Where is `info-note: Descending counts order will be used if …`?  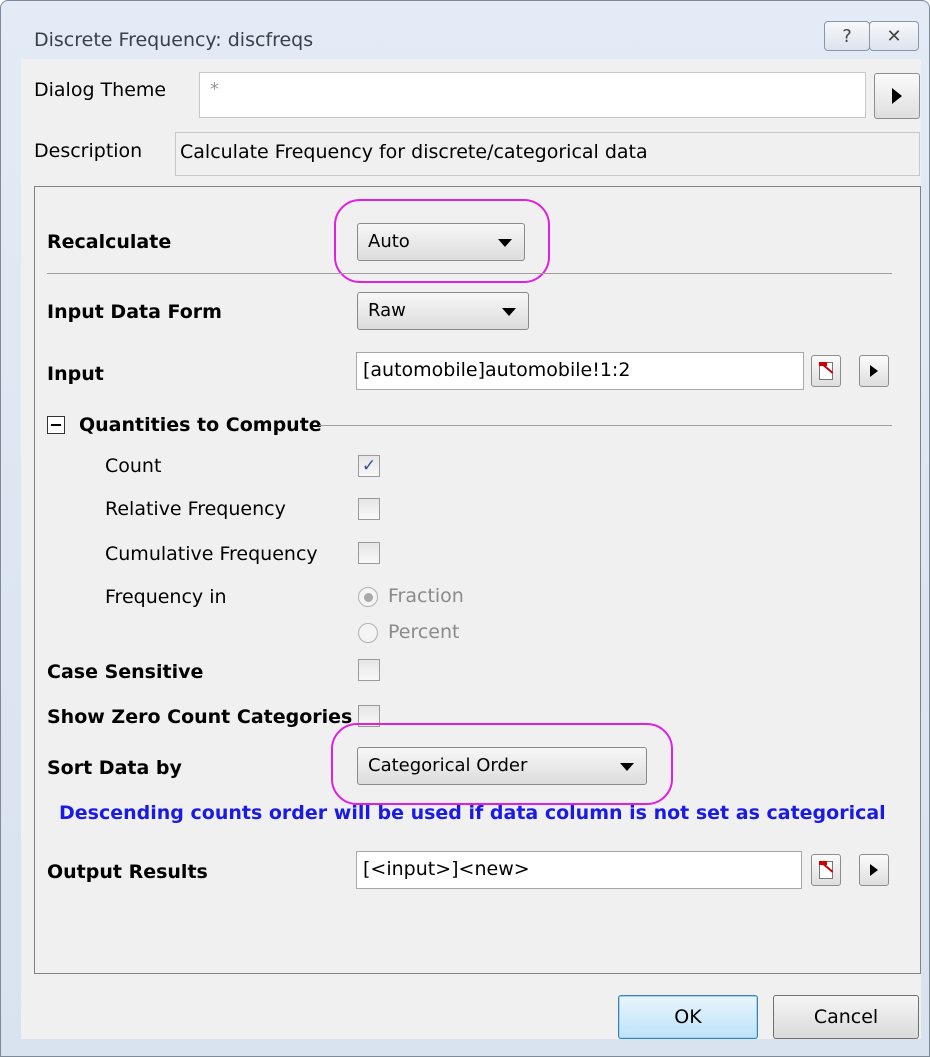 info-note: Descending counts order will be used if … is located at coordinates (472, 813).